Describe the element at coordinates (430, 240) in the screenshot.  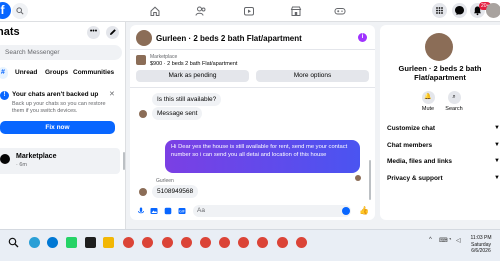
I see `show-hidden-icons: ^` at that location.